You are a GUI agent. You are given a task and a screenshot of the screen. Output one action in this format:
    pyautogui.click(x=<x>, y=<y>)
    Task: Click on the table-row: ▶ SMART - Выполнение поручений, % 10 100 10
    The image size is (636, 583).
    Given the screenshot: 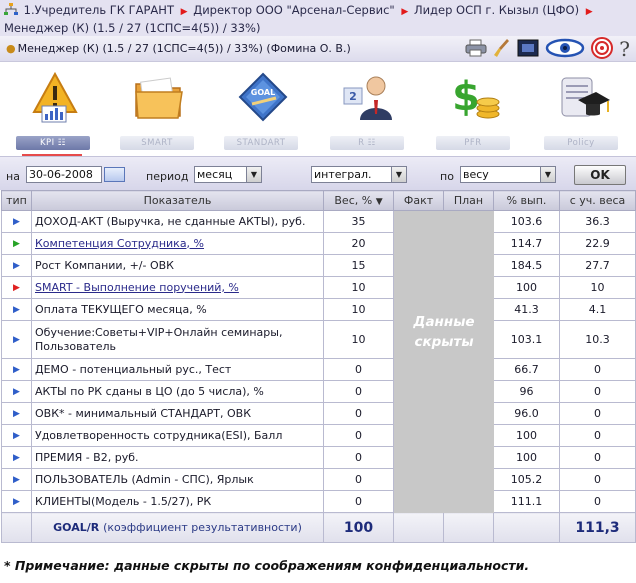 What is the action you would take?
    pyautogui.click(x=318, y=287)
    